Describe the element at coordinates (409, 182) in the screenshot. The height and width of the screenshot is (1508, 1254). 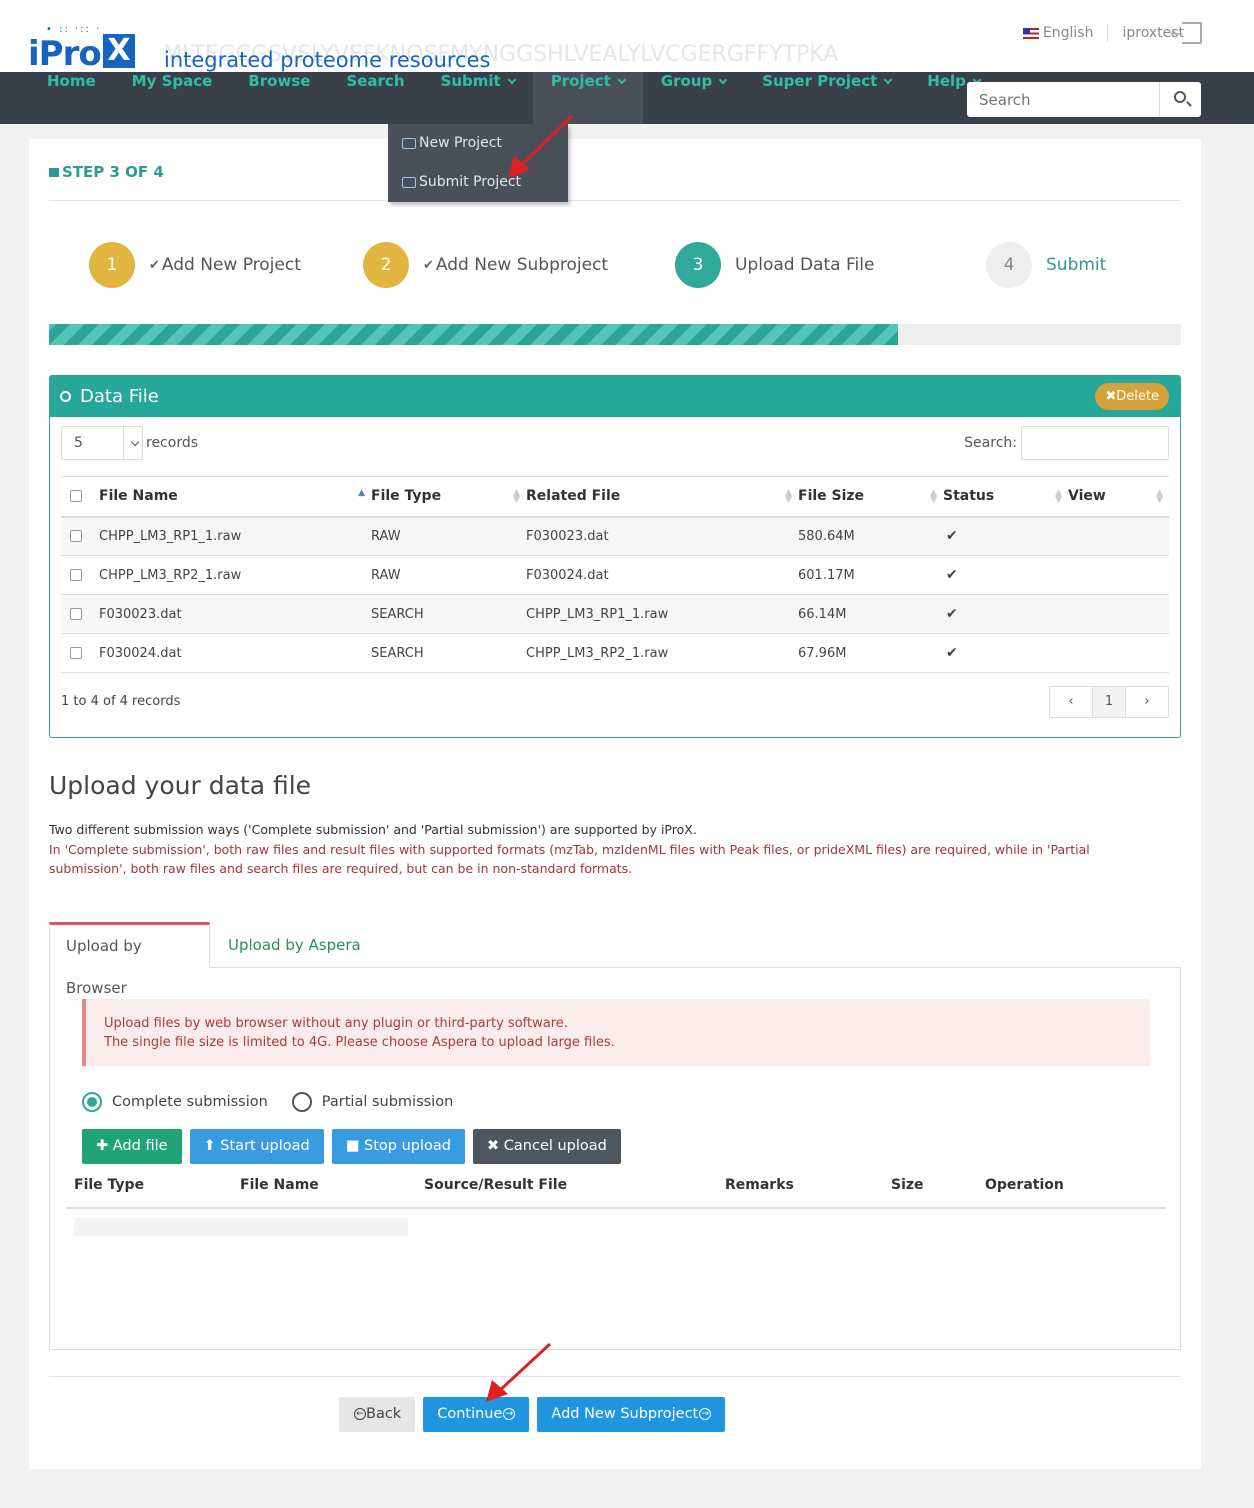
I see `folder-icon` at that location.